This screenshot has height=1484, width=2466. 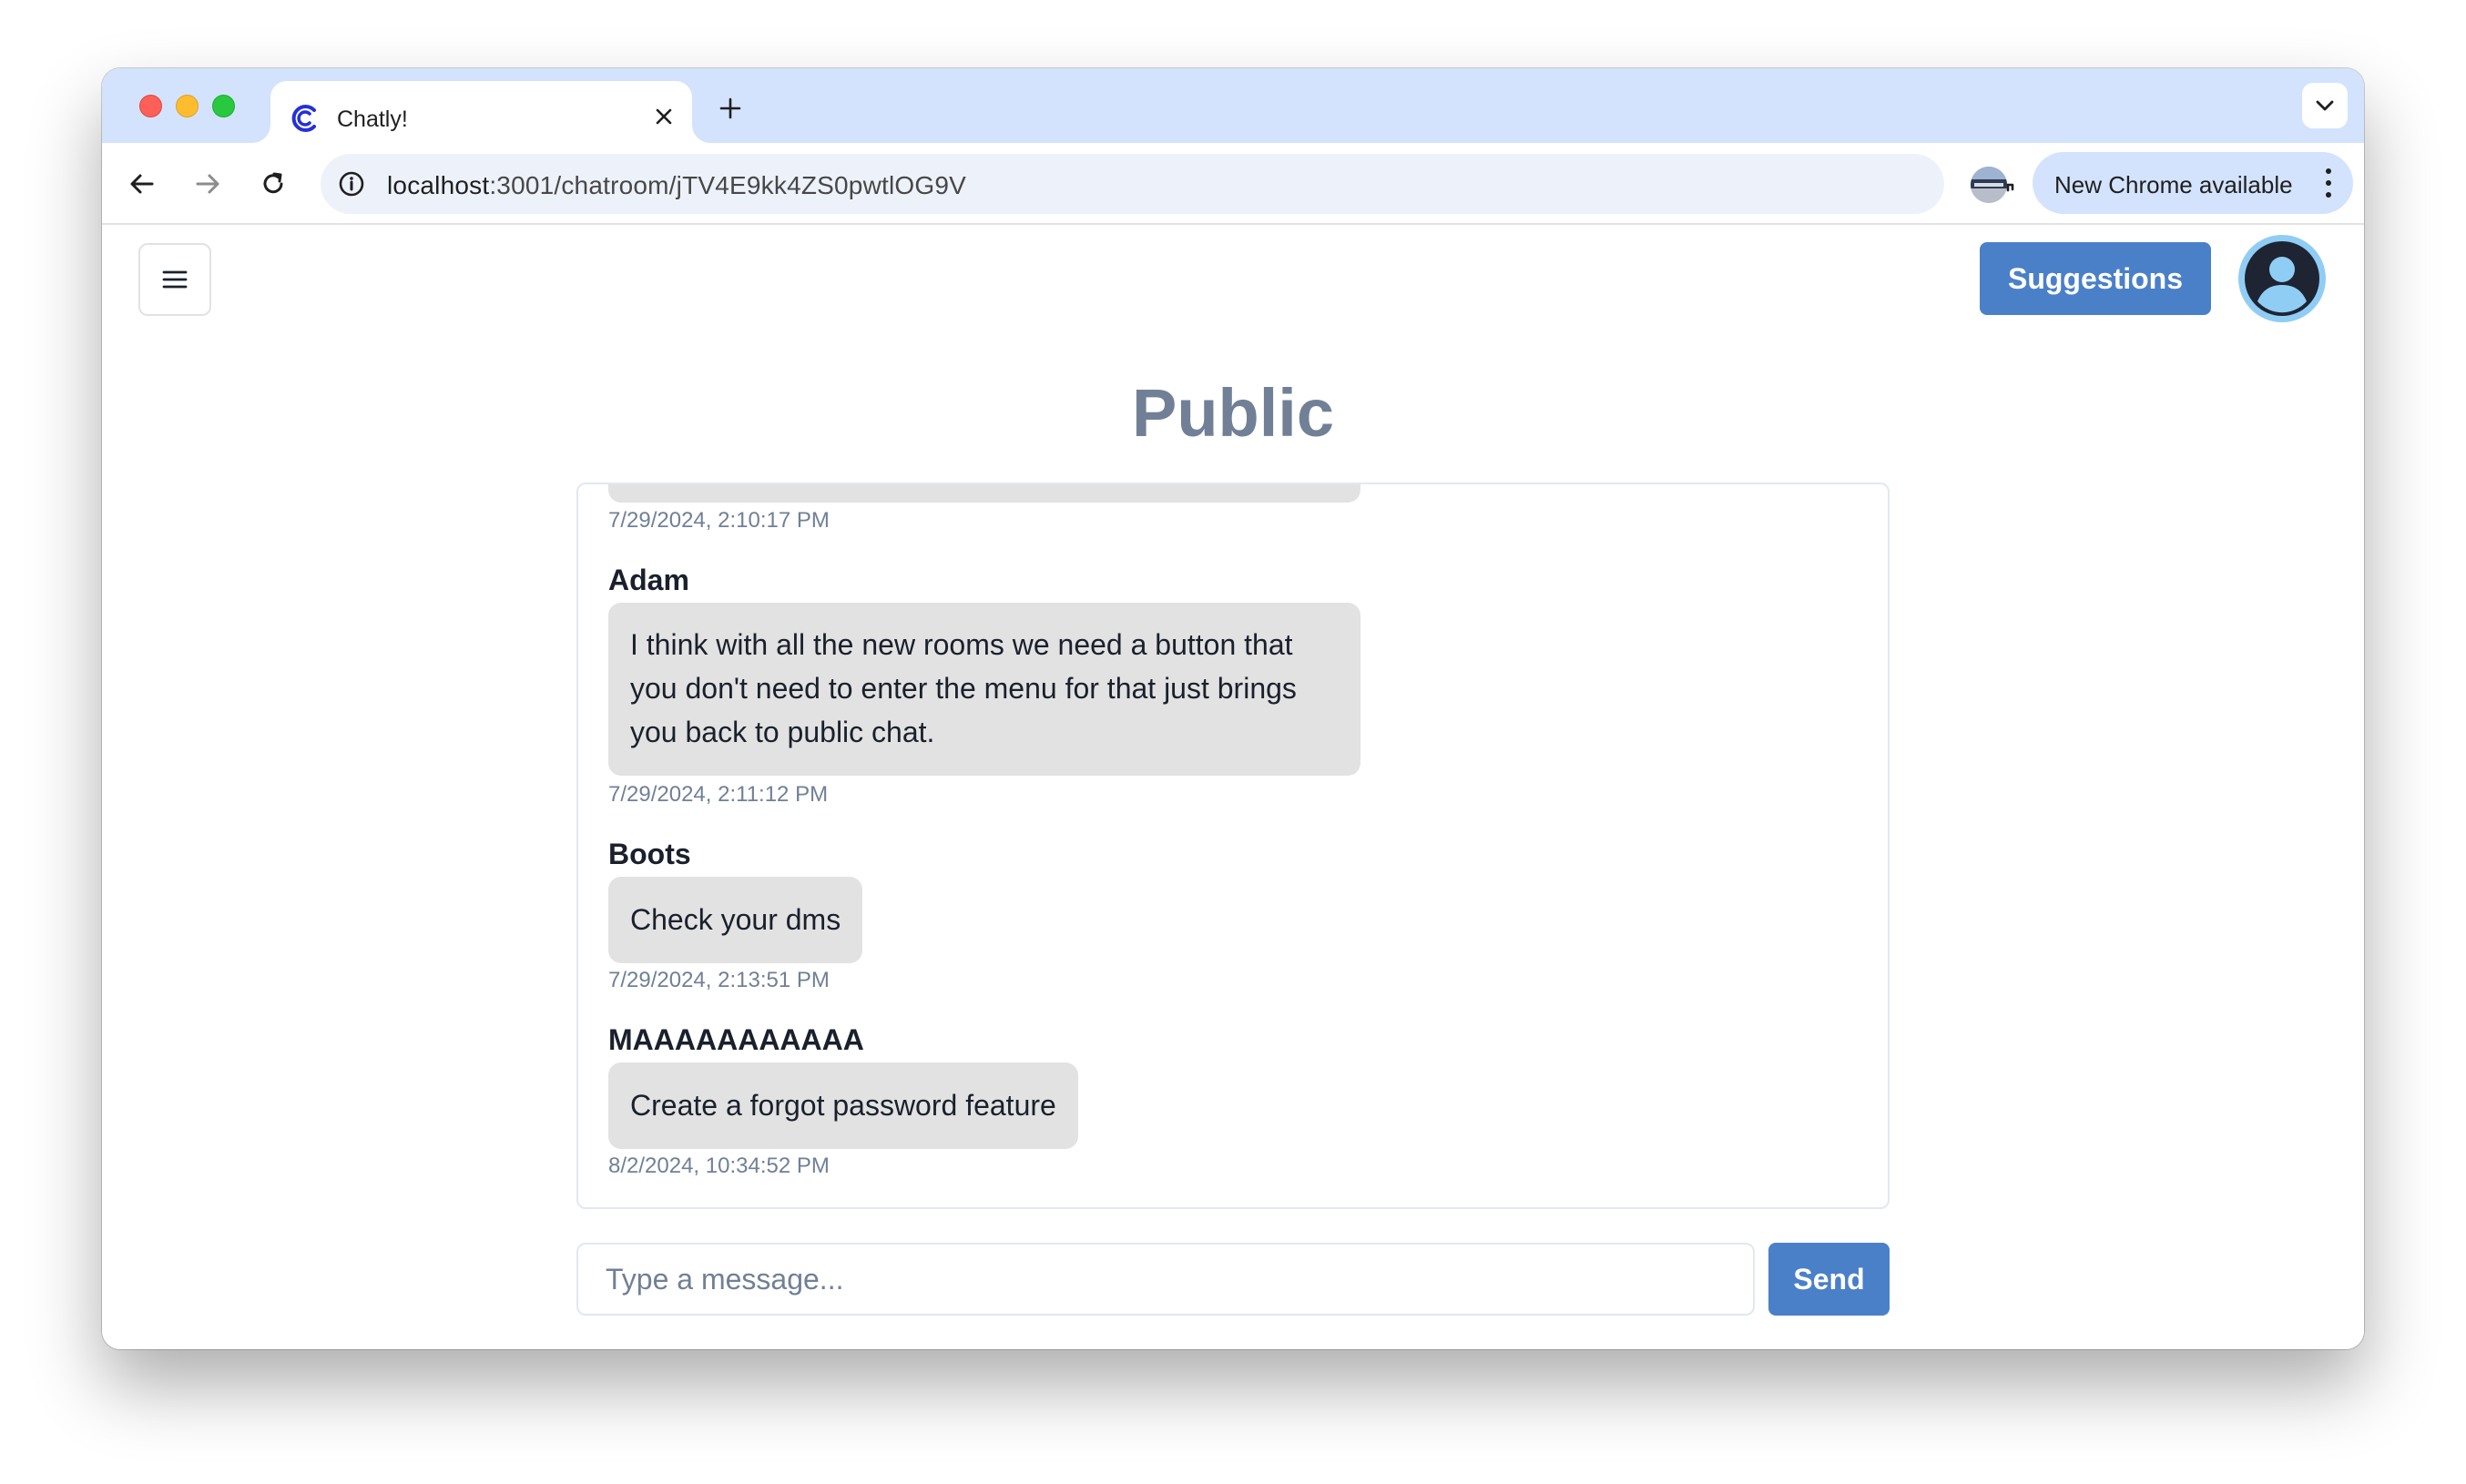 I want to click on info-icon, so click(x=351, y=183).